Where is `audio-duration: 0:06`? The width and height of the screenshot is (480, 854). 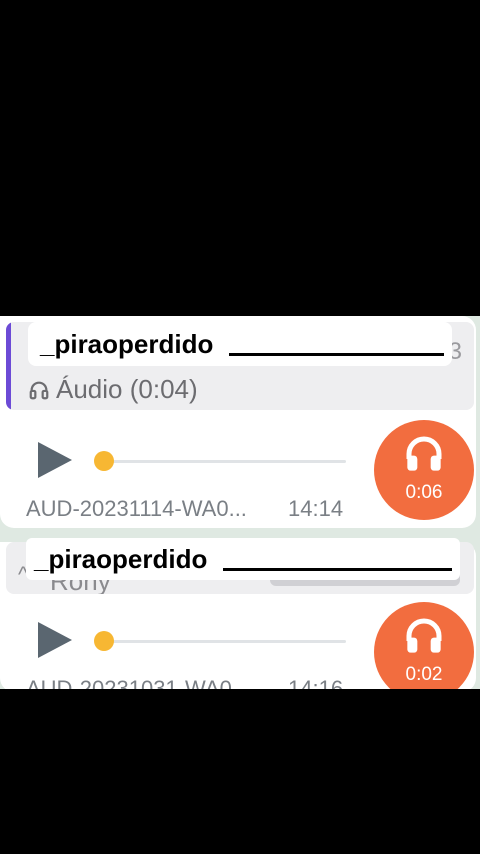 audio-duration: 0:06 is located at coordinates (424, 492).